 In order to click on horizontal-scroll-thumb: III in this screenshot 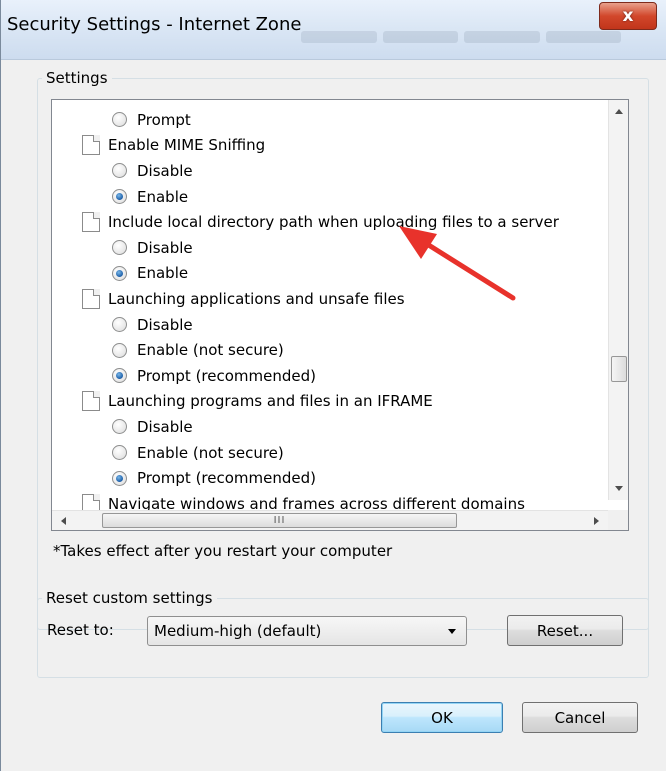, I will do `click(279, 520)`.